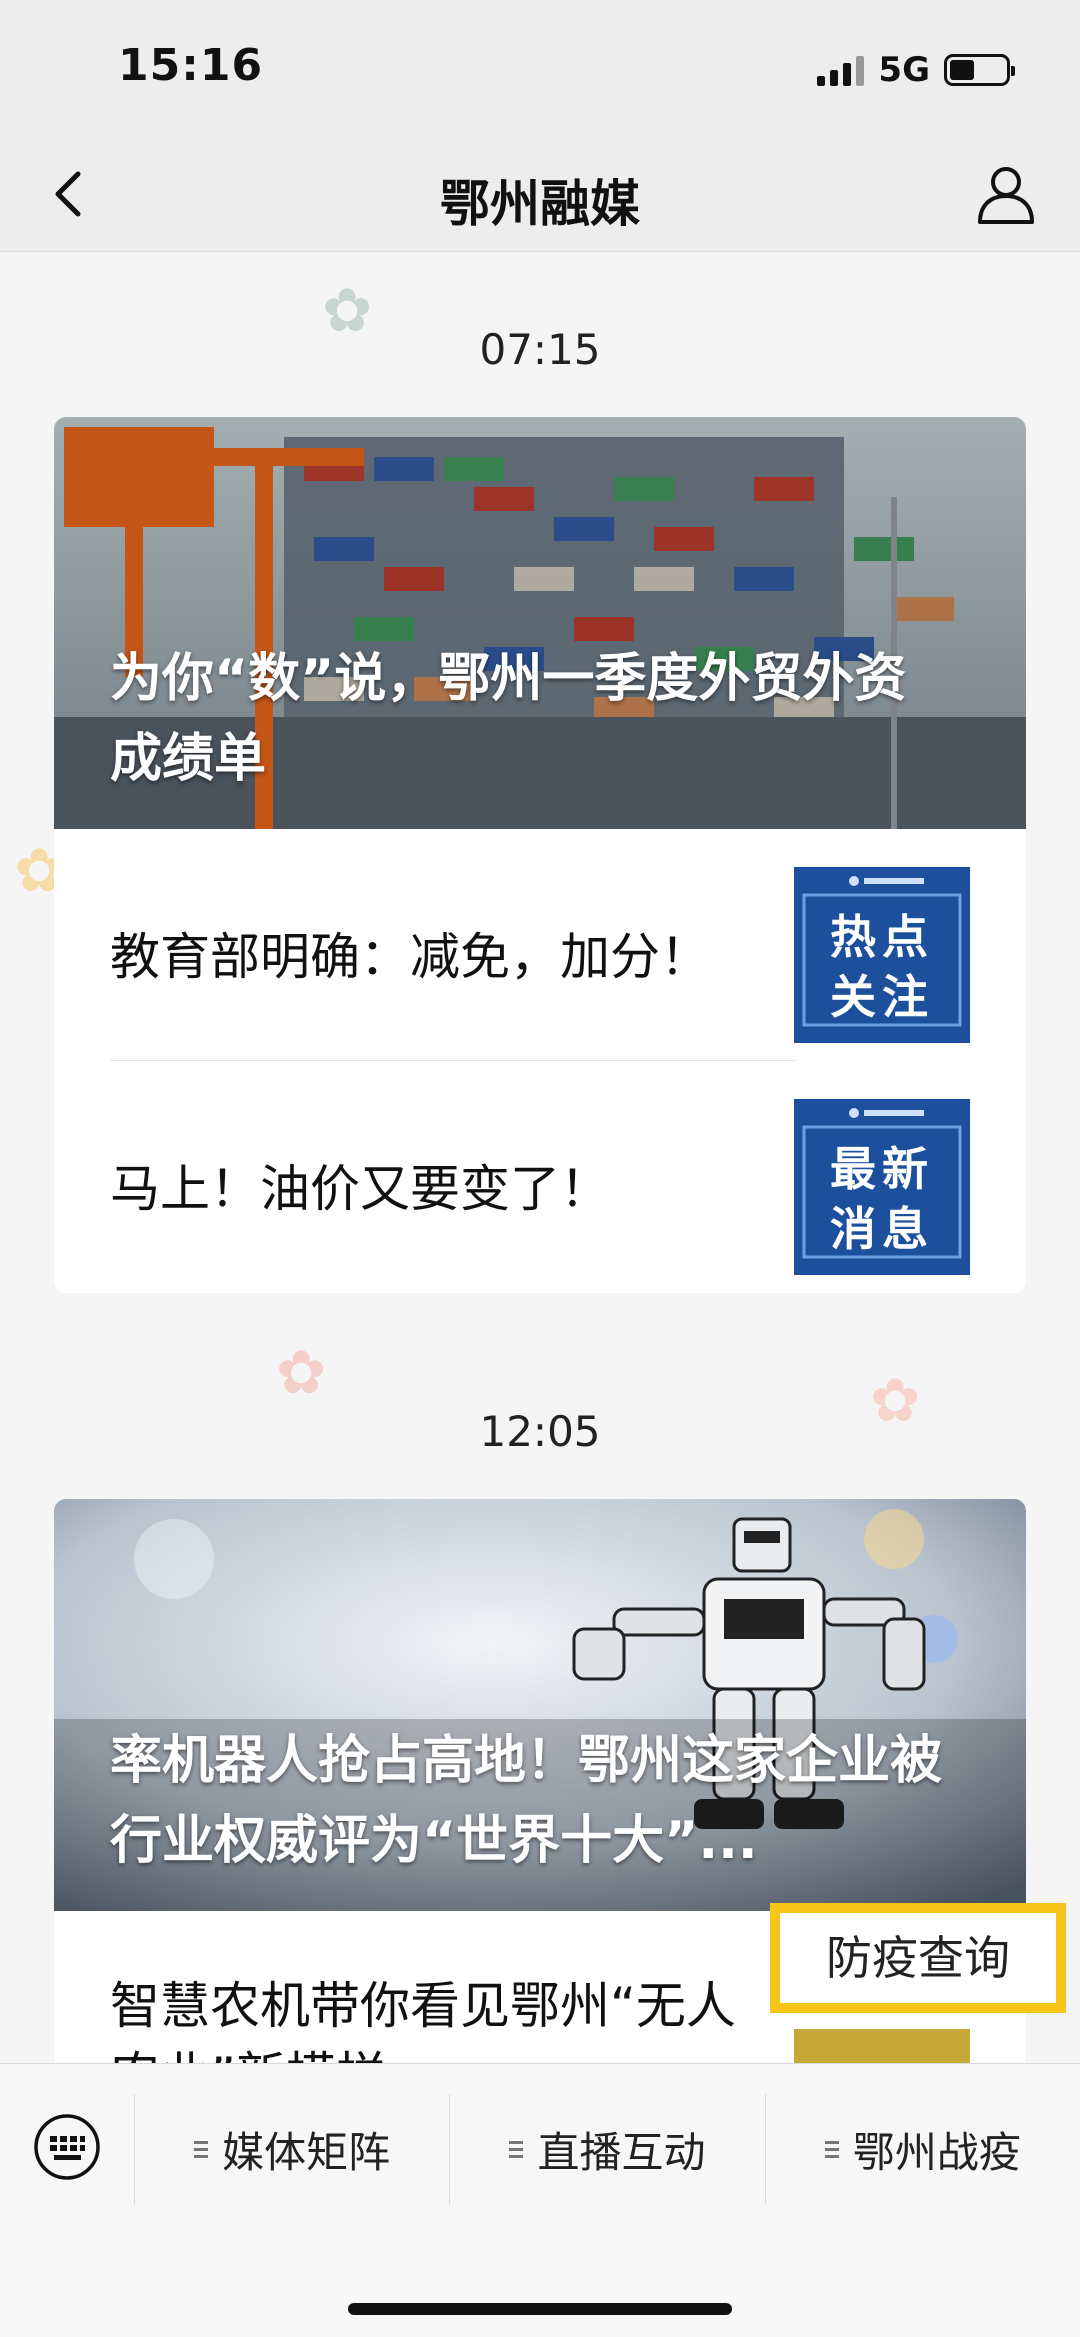 This screenshot has width=1080, height=2337. I want to click on list-item-thumbnail: 最新 消息, so click(882, 1187).